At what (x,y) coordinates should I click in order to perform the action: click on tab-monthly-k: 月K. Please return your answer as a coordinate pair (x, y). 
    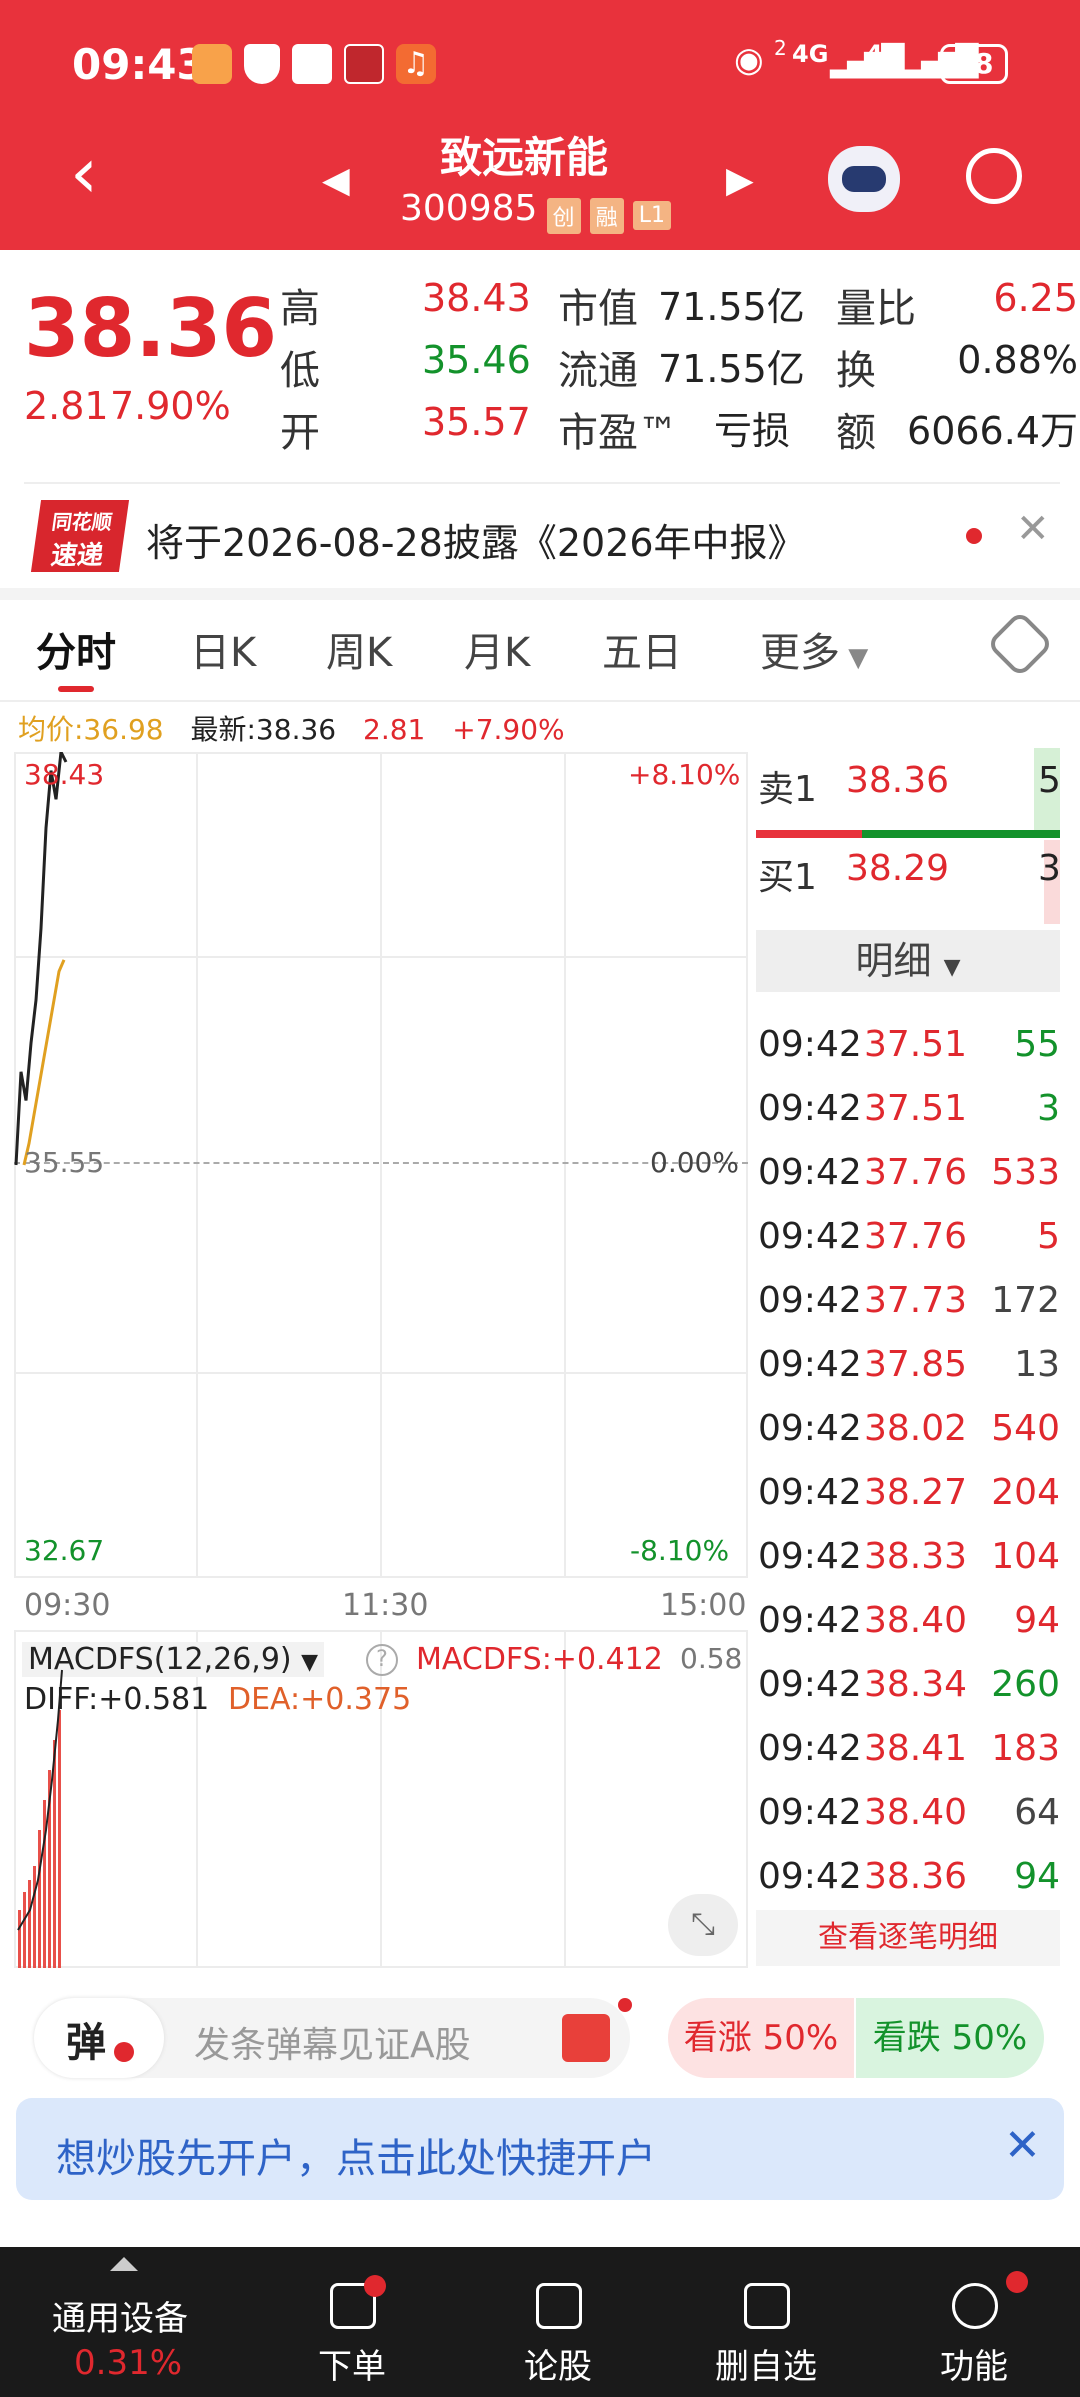
    Looking at the image, I should click on (497, 649).